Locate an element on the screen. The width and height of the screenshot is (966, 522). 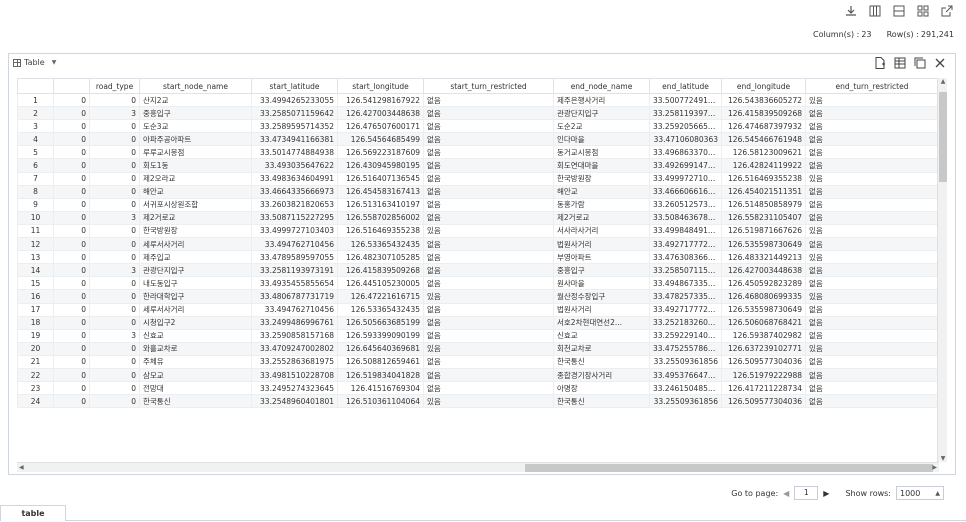
table-cell: 126.58123009621 is located at coordinates (763, 152).